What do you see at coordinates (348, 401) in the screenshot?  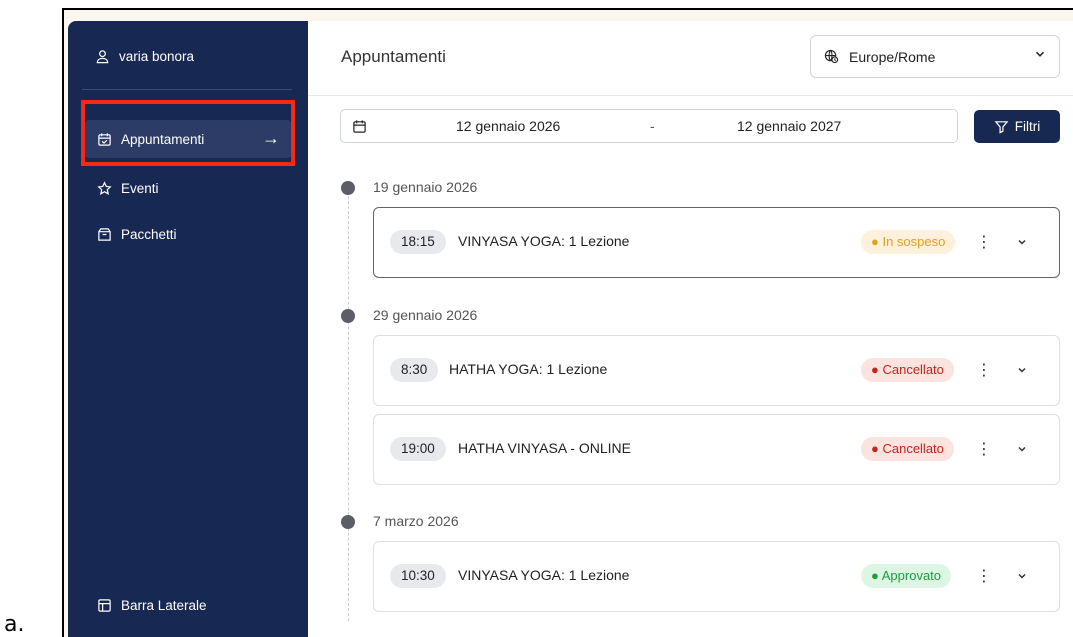 I see `timeline-line` at bounding box center [348, 401].